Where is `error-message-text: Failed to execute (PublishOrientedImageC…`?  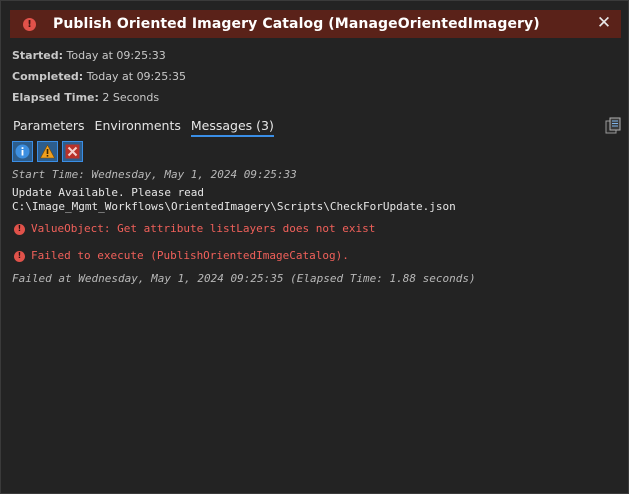
error-message-text: Failed to execute (PublishOrientedImageC… is located at coordinates (190, 255).